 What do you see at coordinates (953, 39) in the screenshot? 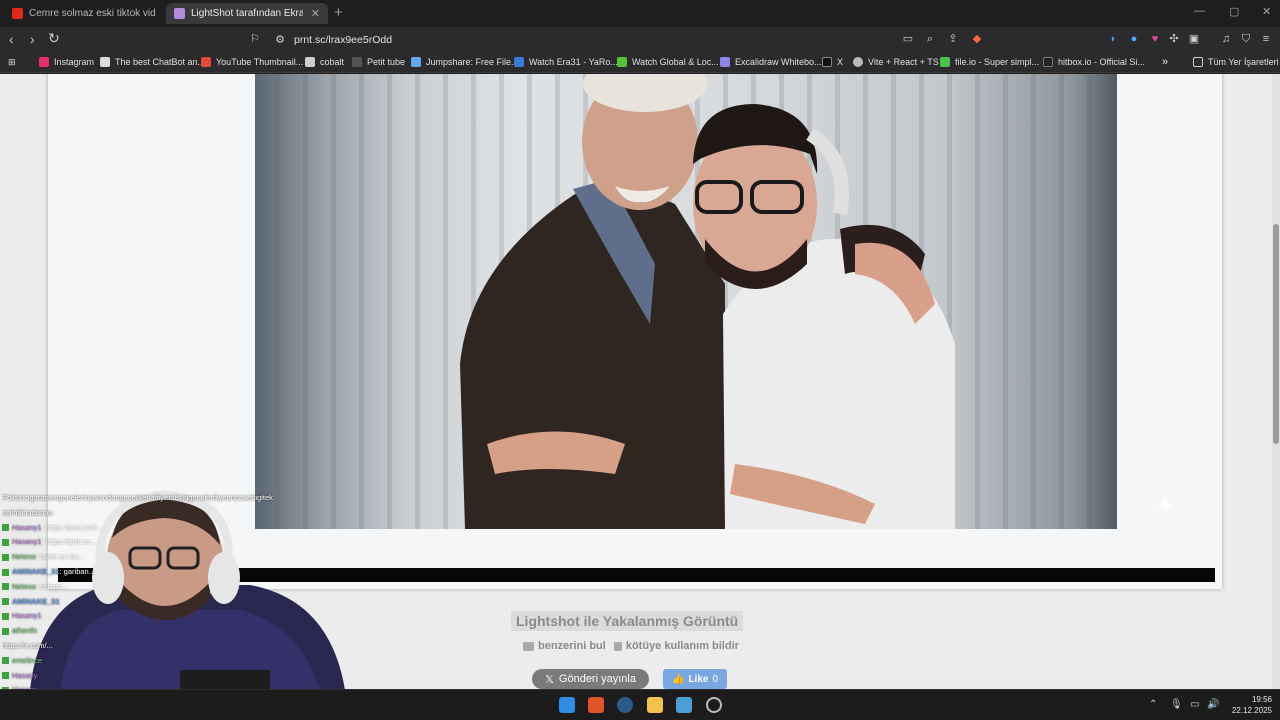
I see `share-icon: ⇪` at bounding box center [953, 39].